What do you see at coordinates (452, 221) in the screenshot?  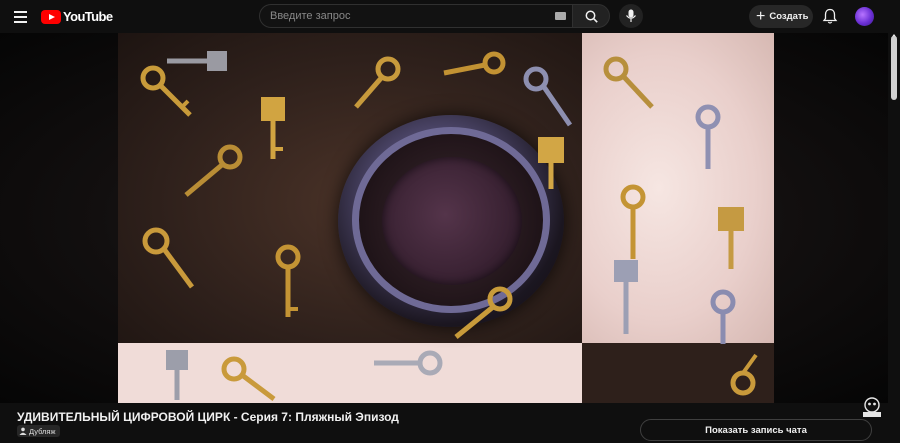 I see `cauldron-inner` at bounding box center [452, 221].